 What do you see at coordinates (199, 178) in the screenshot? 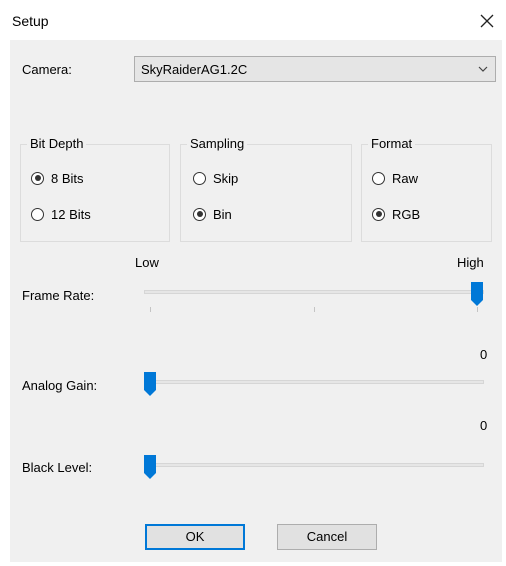
I see `radio-skip-indicator` at bounding box center [199, 178].